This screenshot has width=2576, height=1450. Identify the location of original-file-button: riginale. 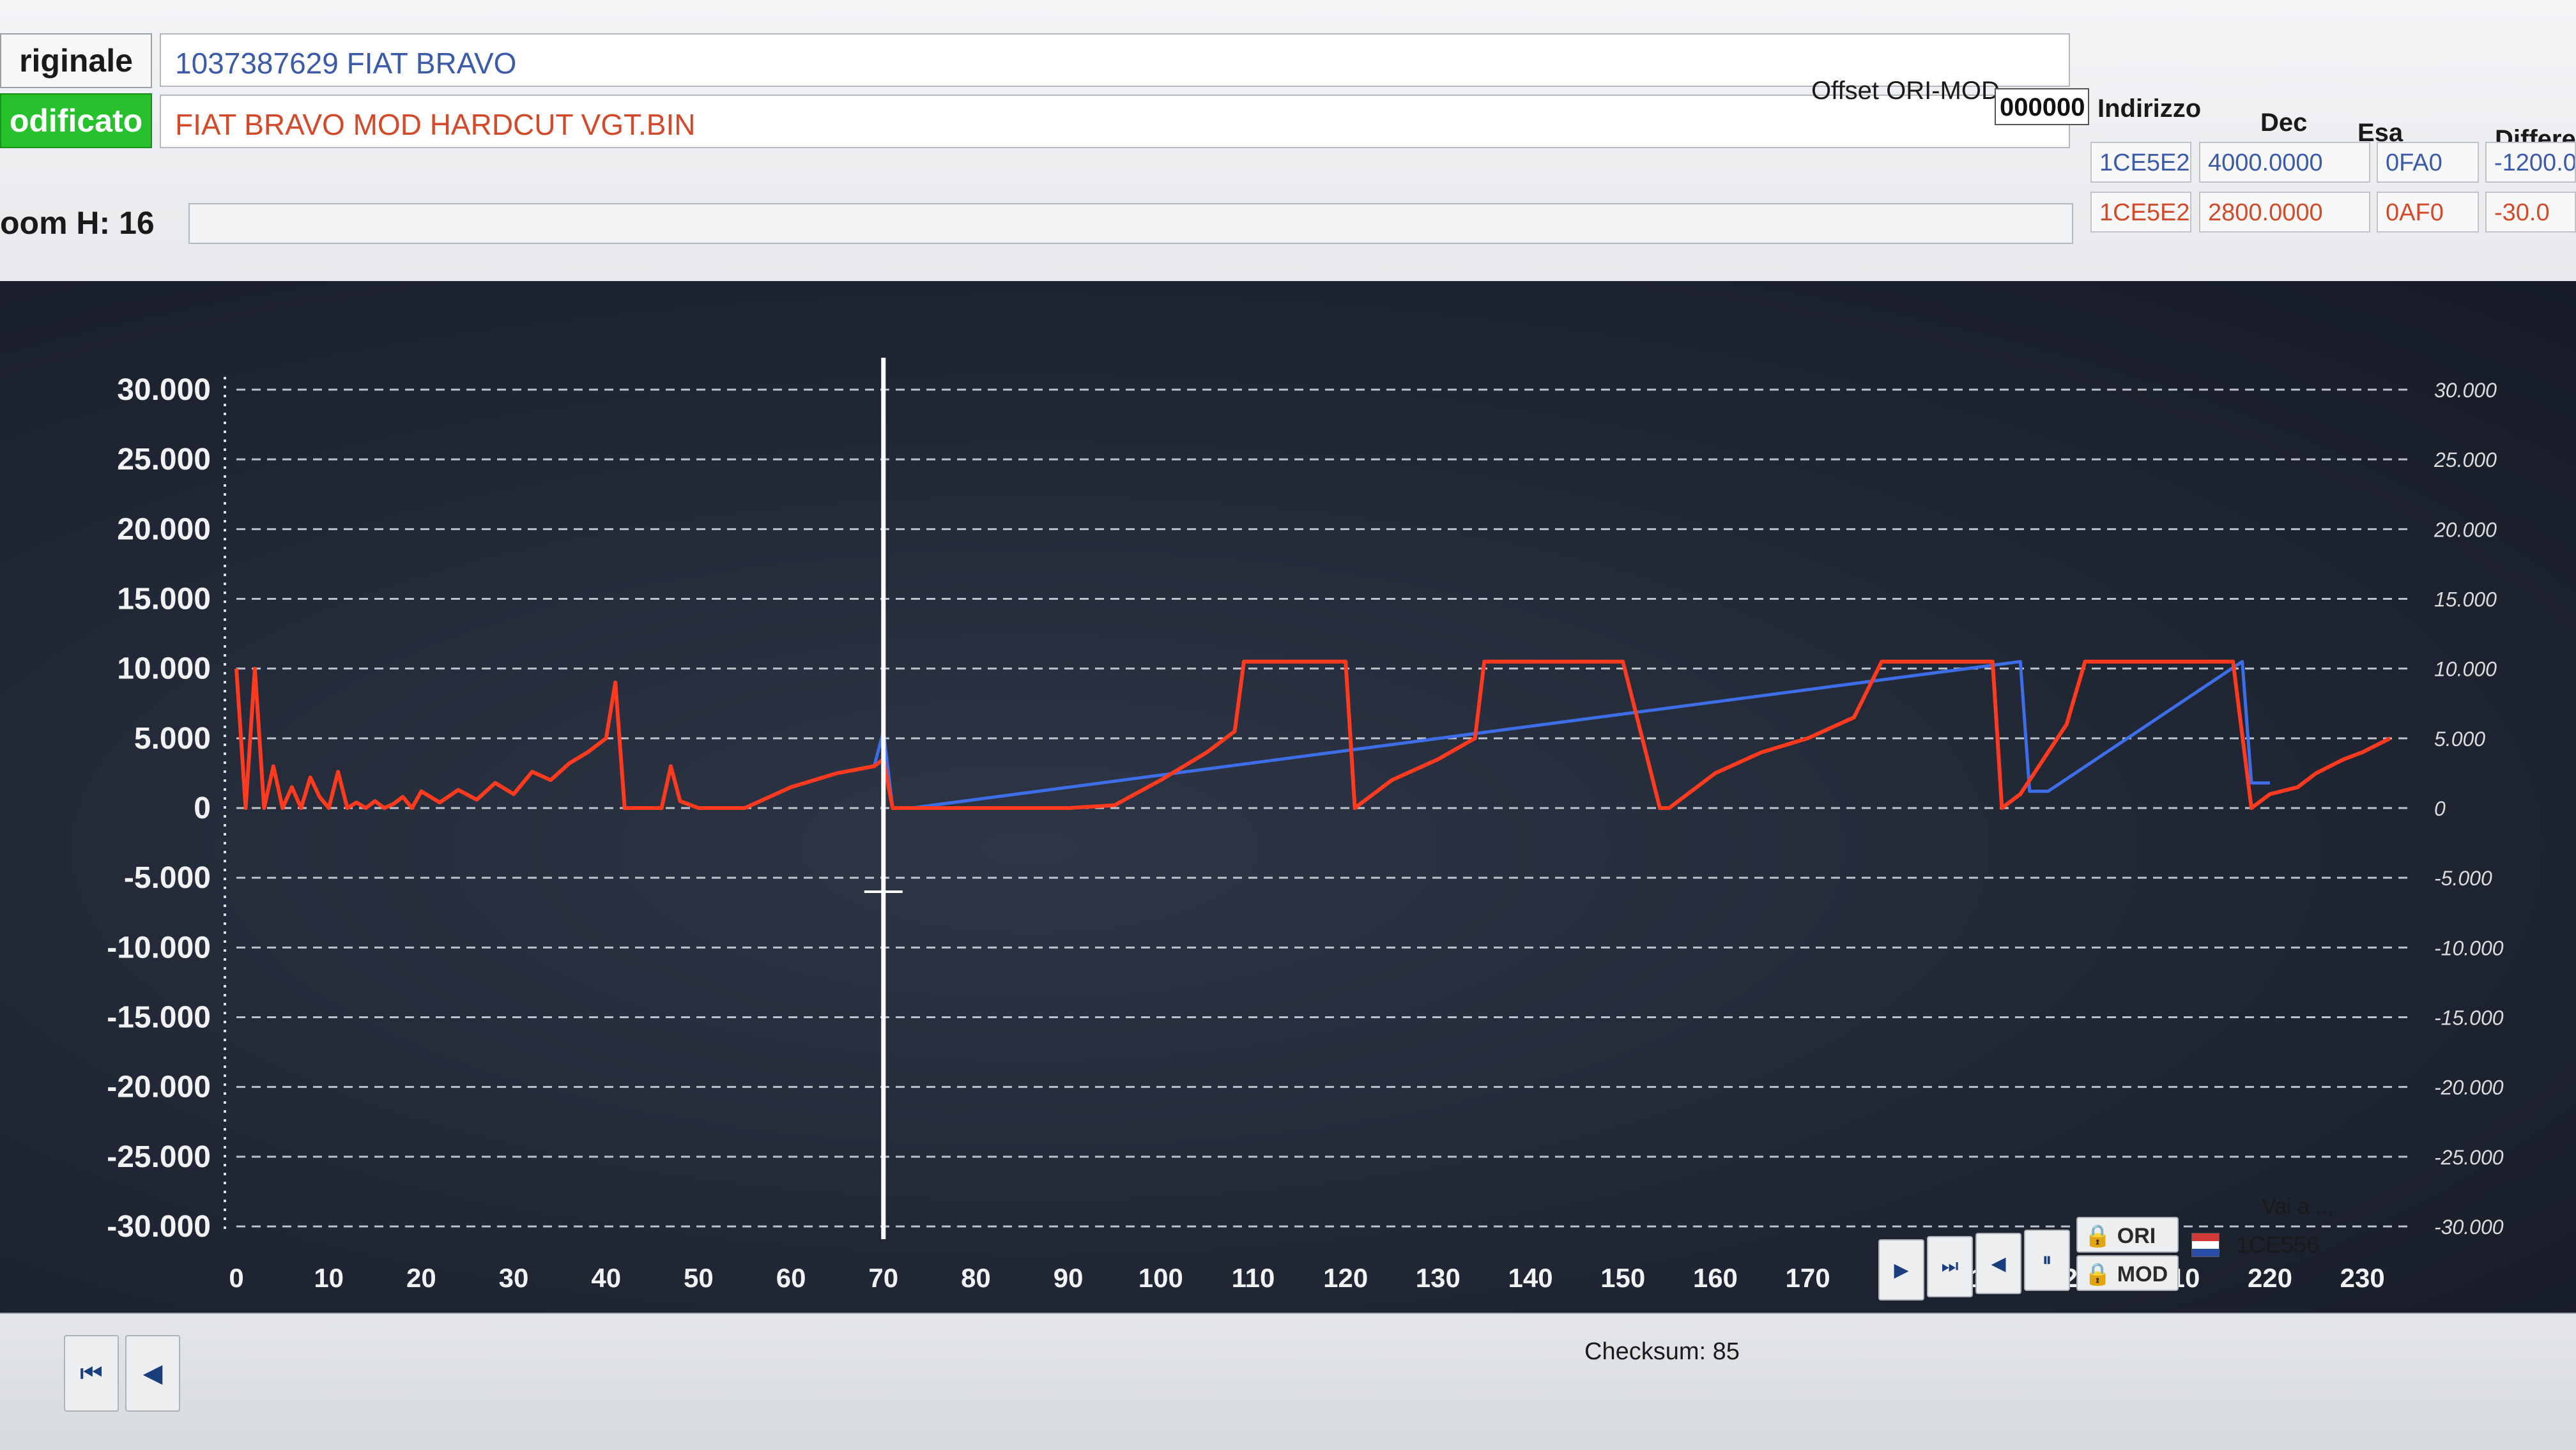
(76, 60).